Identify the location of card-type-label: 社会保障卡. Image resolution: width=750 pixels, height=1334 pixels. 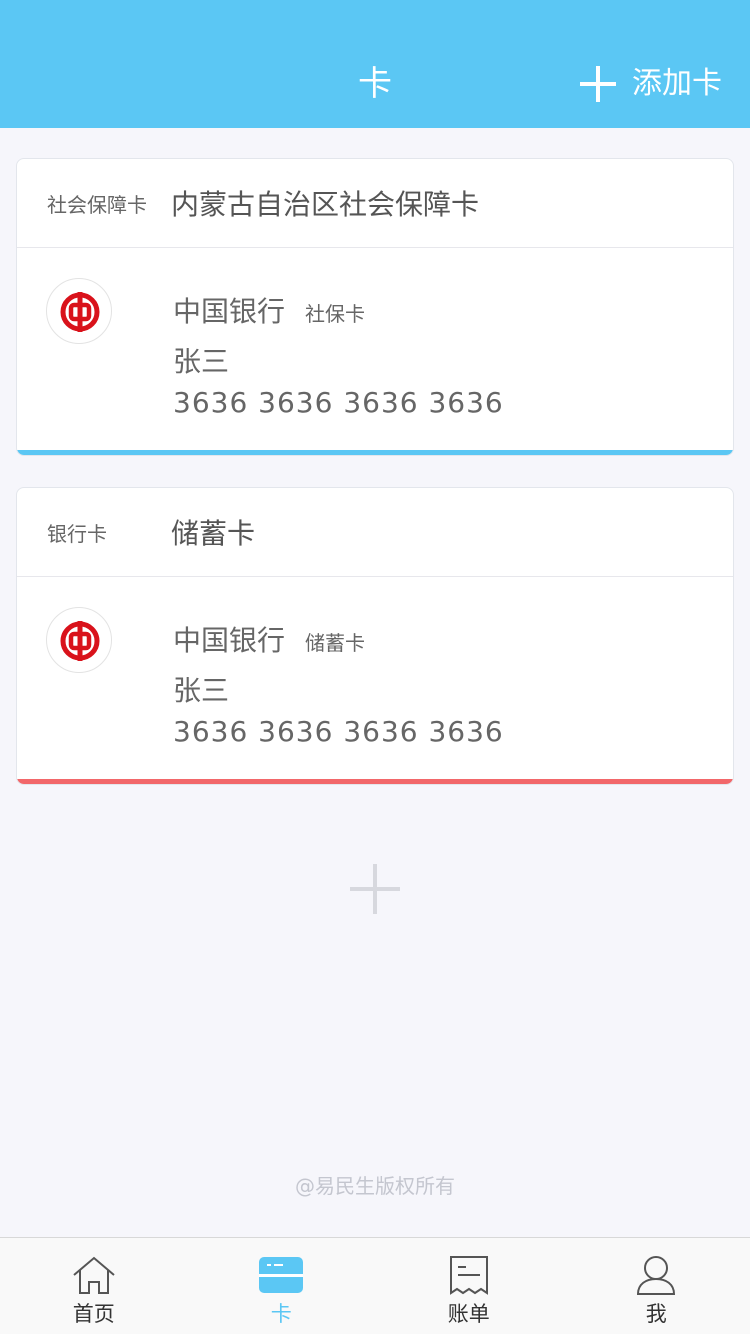
(97, 204).